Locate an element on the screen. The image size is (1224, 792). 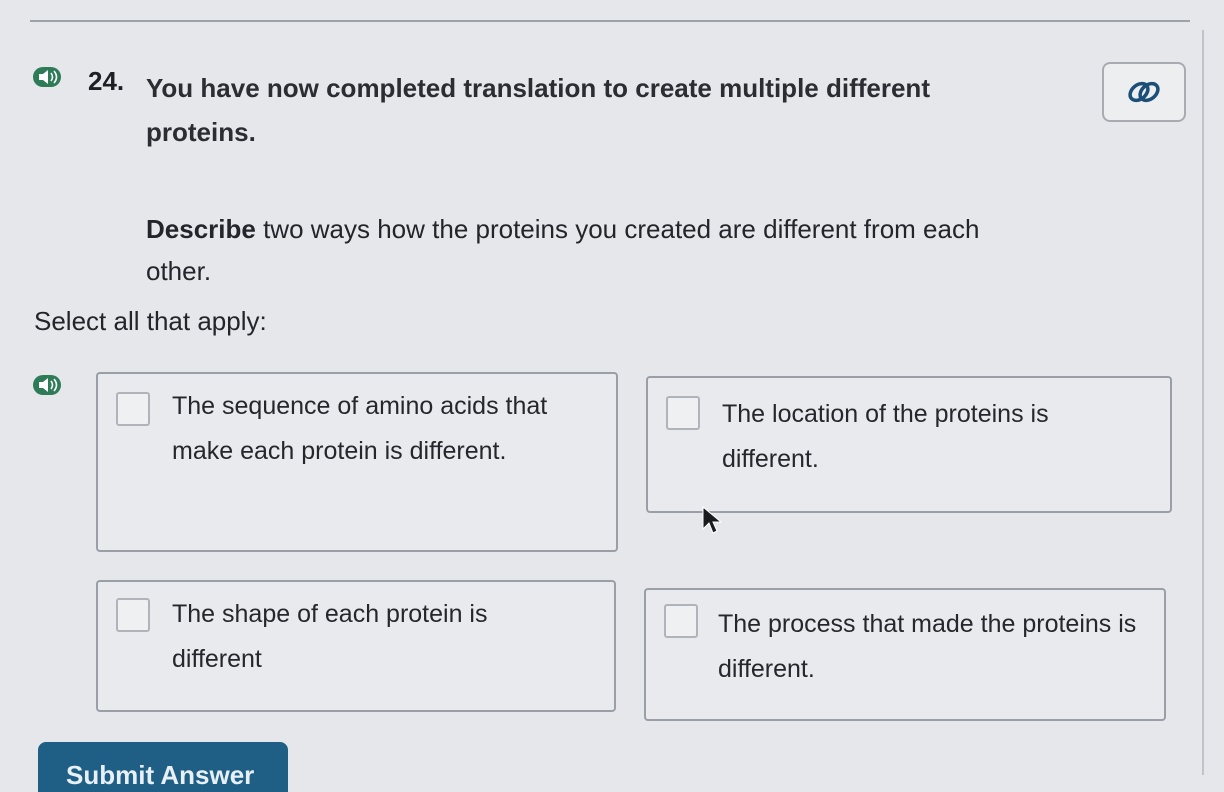
submit-answer-button: Submit Answer is located at coordinates (163, 767).